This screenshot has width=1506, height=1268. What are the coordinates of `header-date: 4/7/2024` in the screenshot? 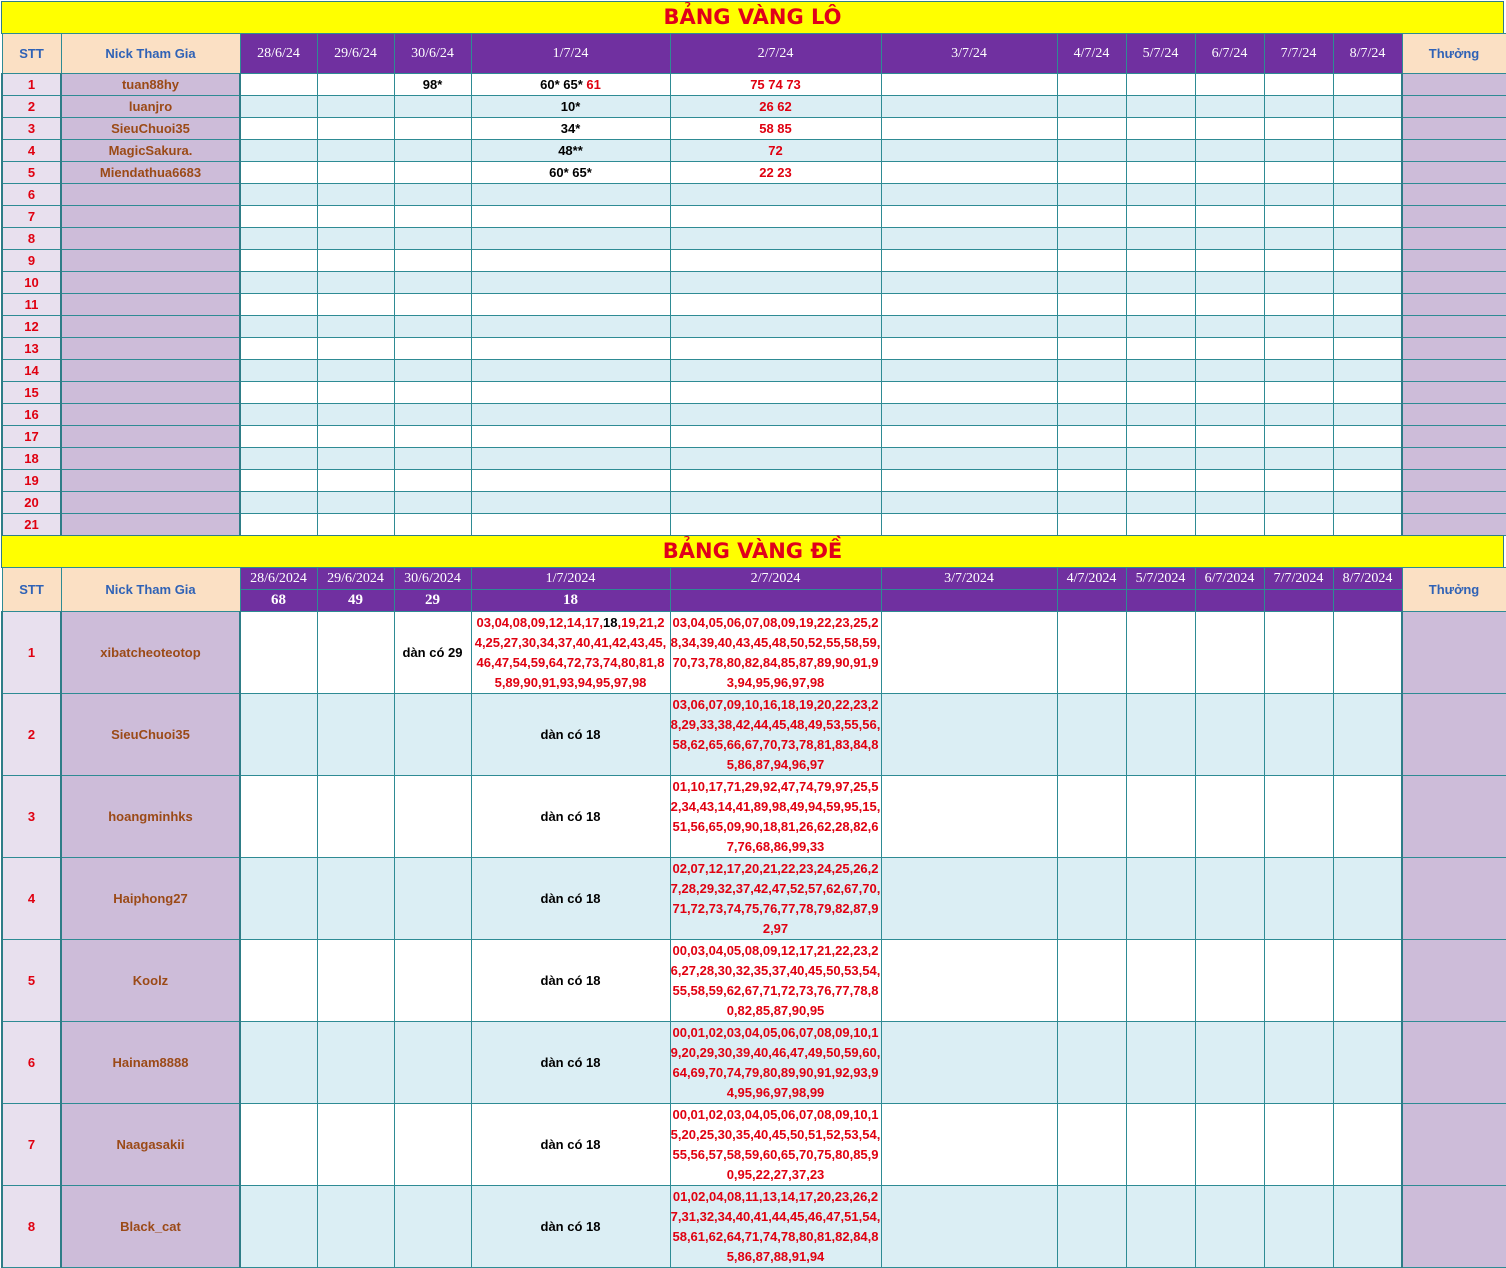 It's located at (1091, 578).